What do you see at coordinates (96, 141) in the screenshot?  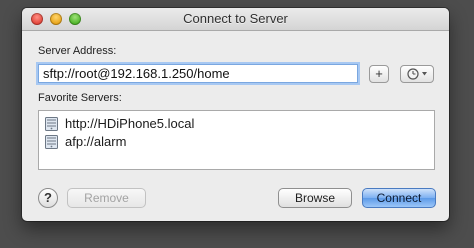 I see `favorite-server-text: afp://alarm` at bounding box center [96, 141].